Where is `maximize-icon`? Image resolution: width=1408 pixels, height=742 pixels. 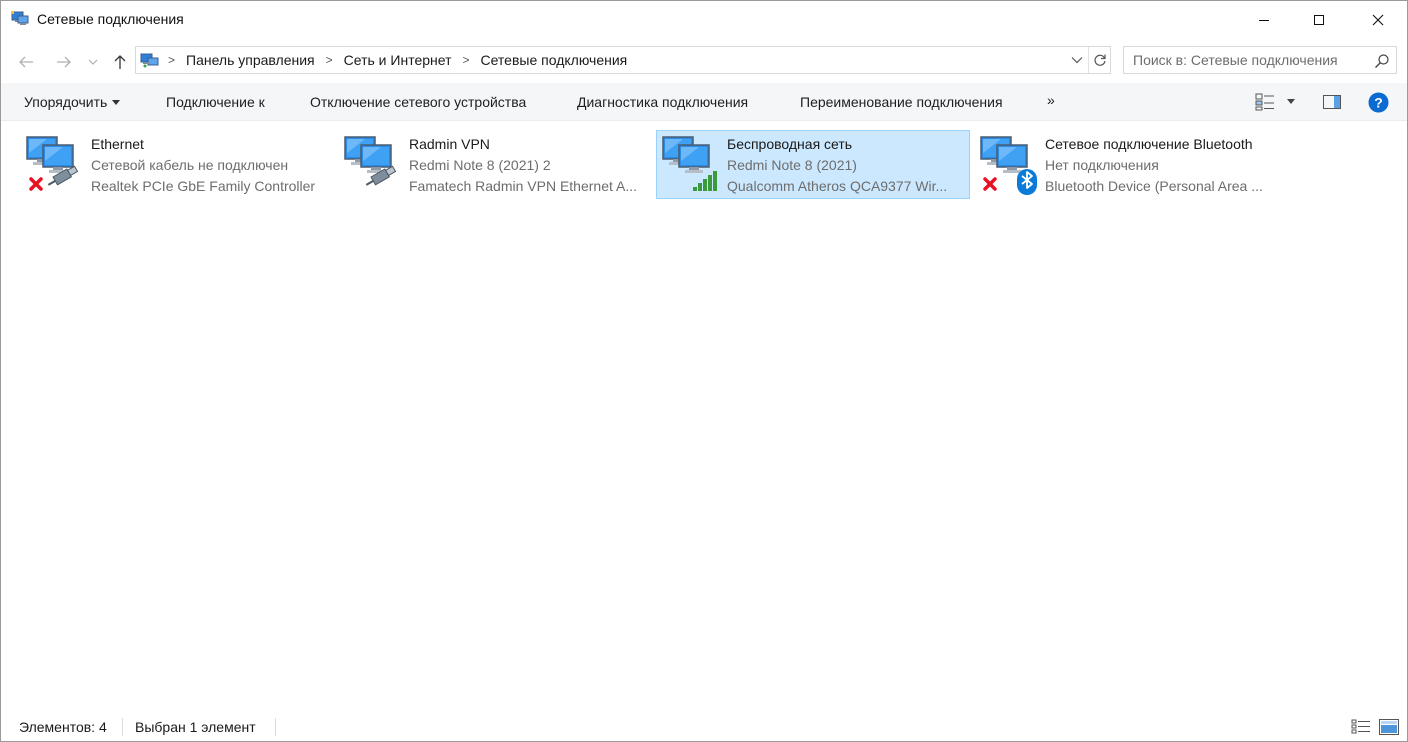
maximize-icon is located at coordinates (1319, 20).